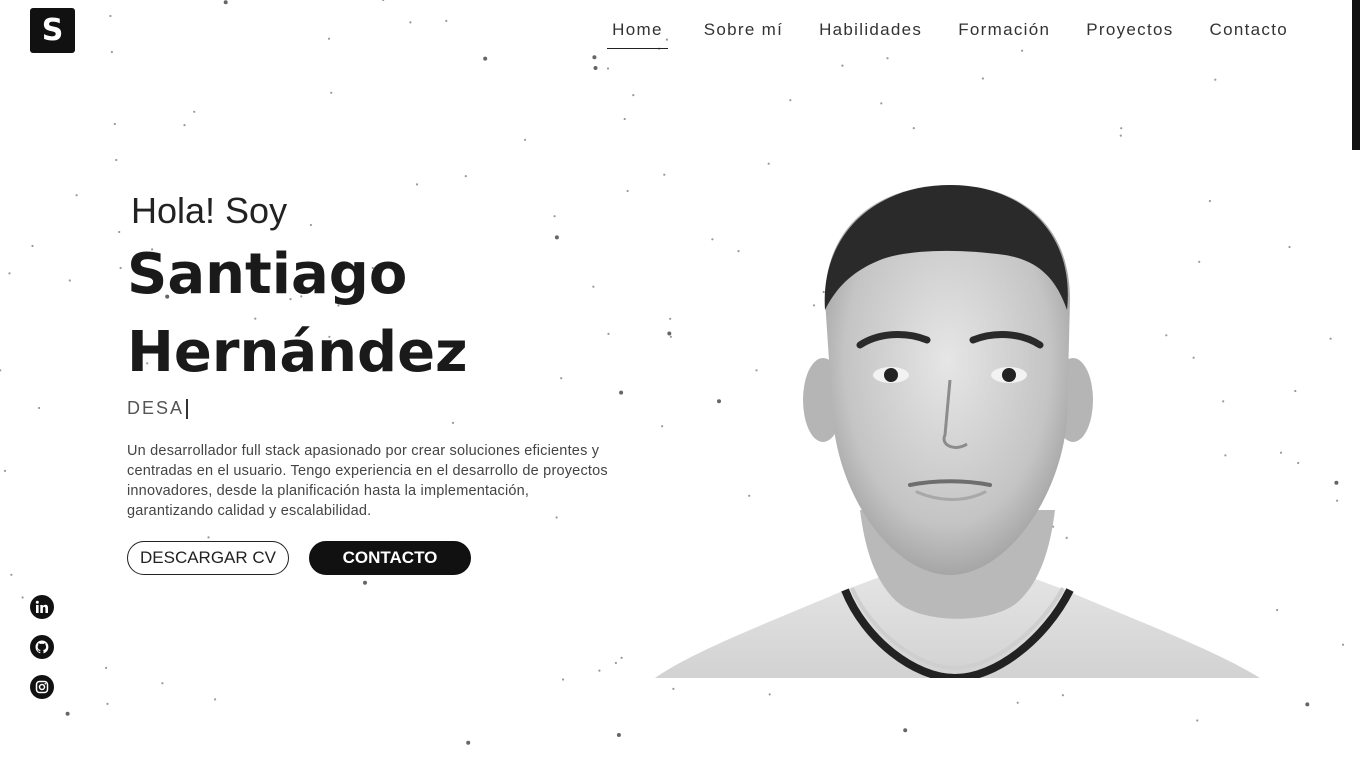 Image resolution: width=1360 pixels, height=768 pixels. Describe the element at coordinates (42, 607) in the screenshot. I see `linkedin-icon` at that location.